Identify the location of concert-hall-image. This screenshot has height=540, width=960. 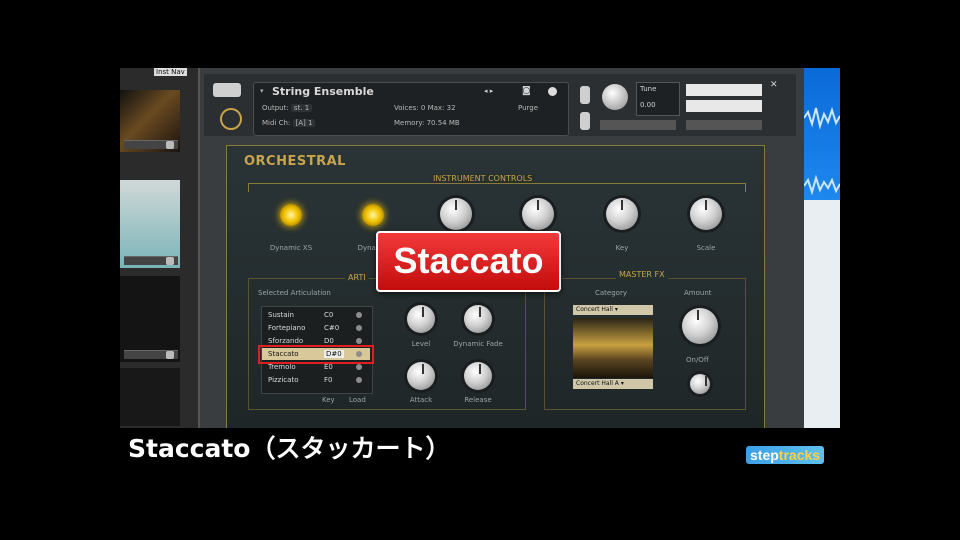
(613, 348).